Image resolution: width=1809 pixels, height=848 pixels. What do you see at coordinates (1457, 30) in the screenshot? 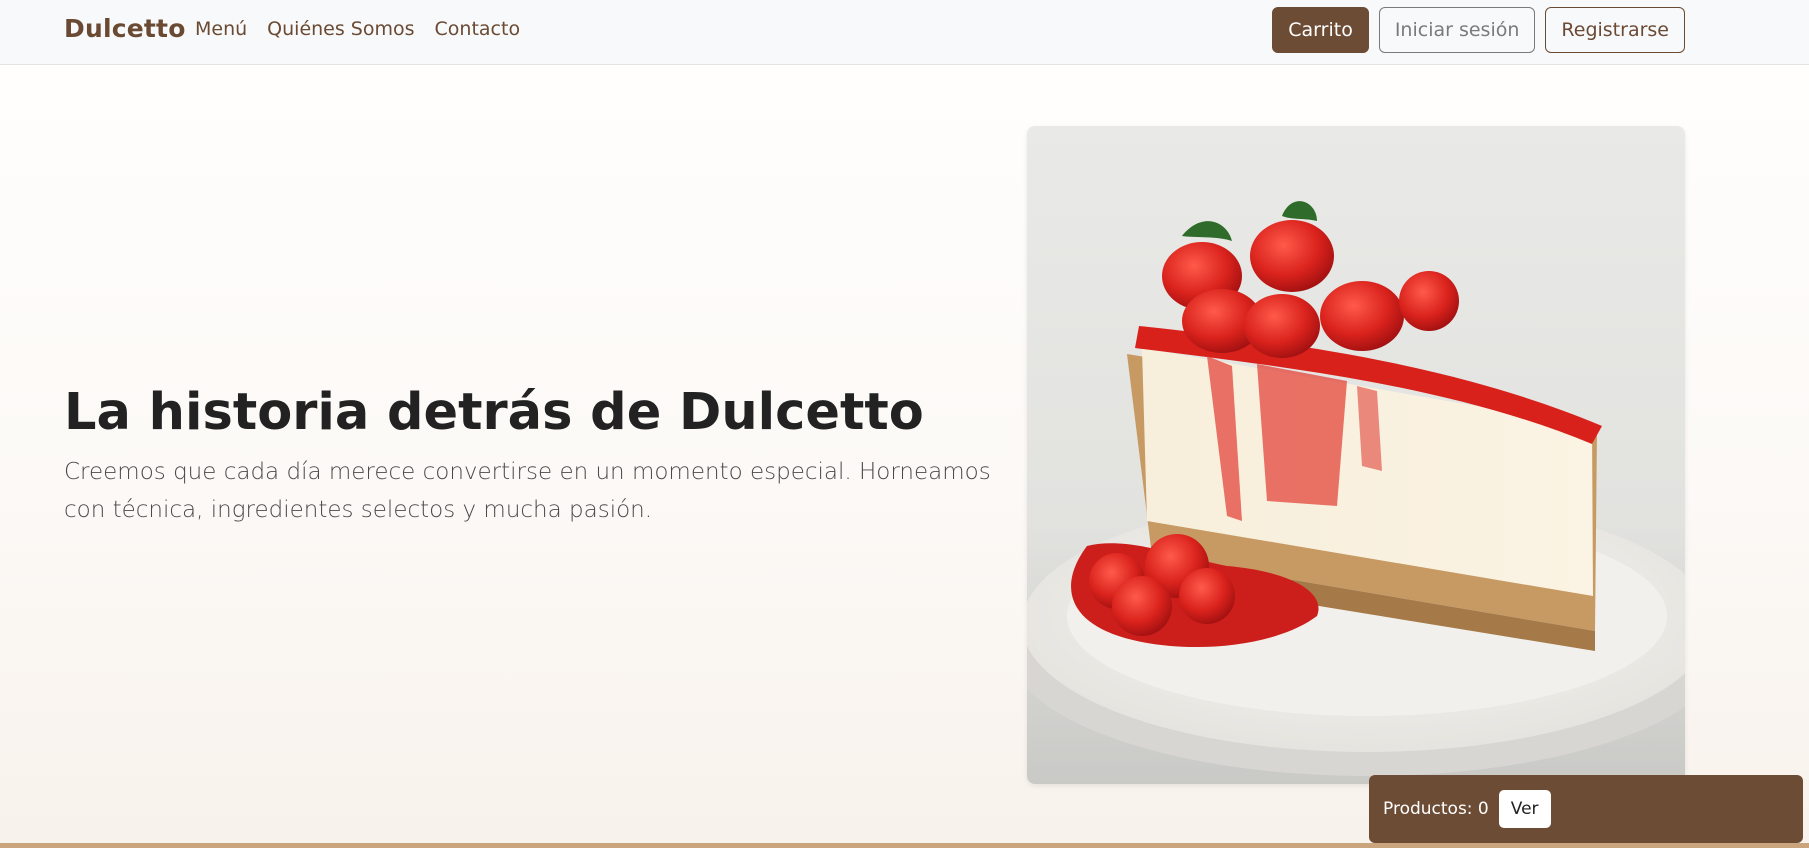
I see `login-button: Iniciar sesión` at bounding box center [1457, 30].